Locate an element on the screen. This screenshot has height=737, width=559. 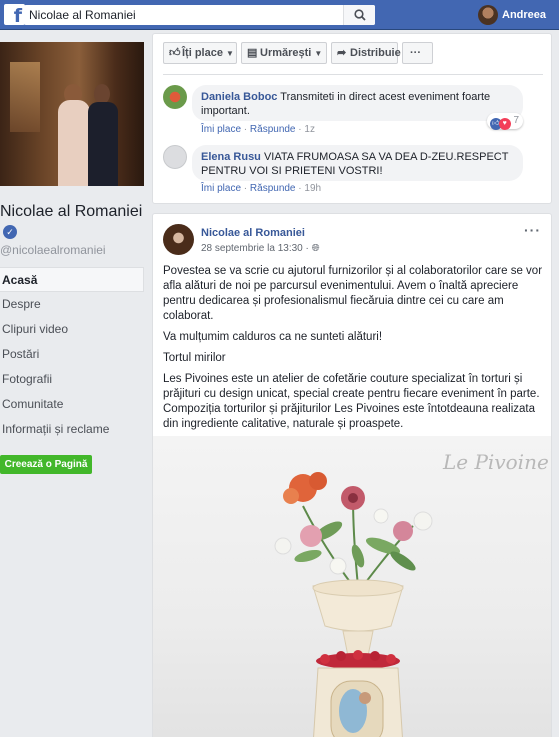
love-reaction-icon: ♥ is located at coordinates (504, 124).